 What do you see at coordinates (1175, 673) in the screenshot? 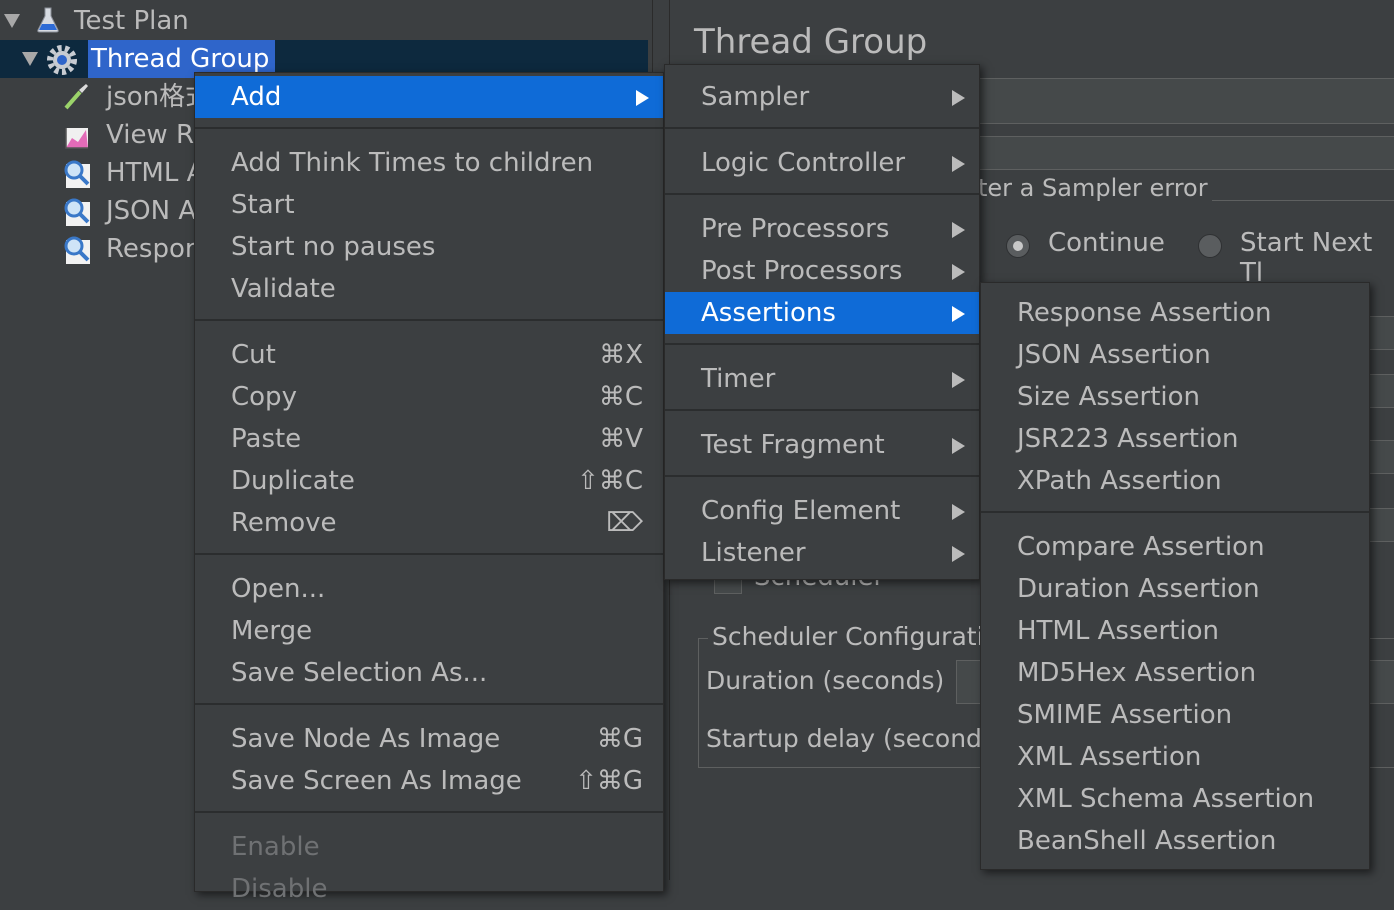
I see `assertion-item-md5hex: MD5Hex Assertion` at bounding box center [1175, 673].